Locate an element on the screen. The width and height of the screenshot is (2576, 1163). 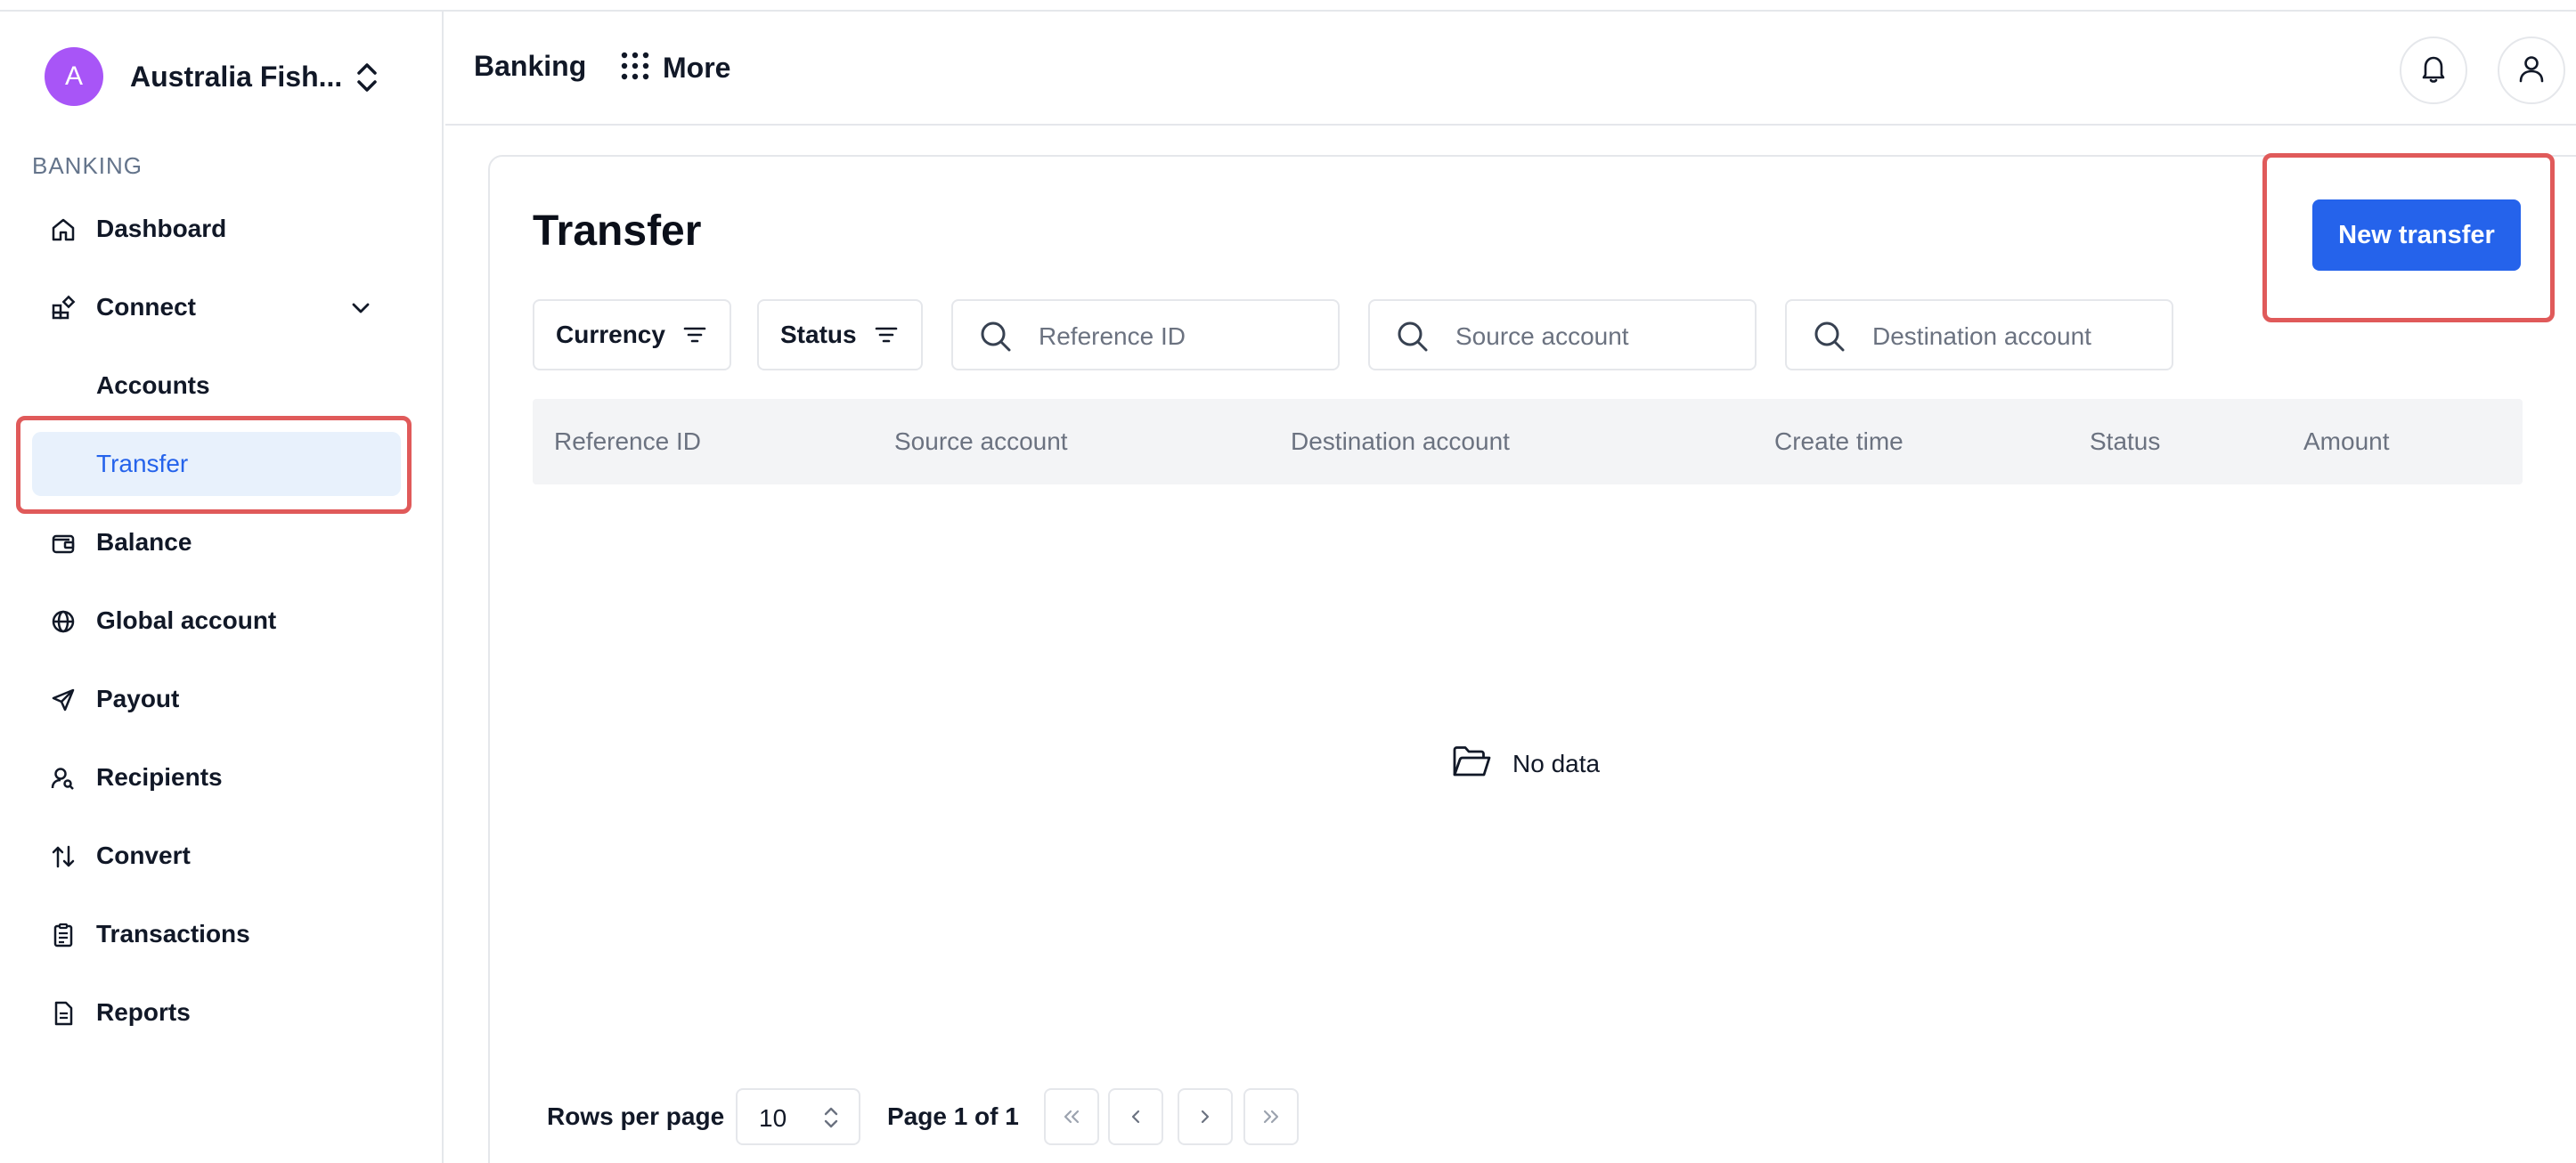
first-page-button is located at coordinates (1071, 1116).